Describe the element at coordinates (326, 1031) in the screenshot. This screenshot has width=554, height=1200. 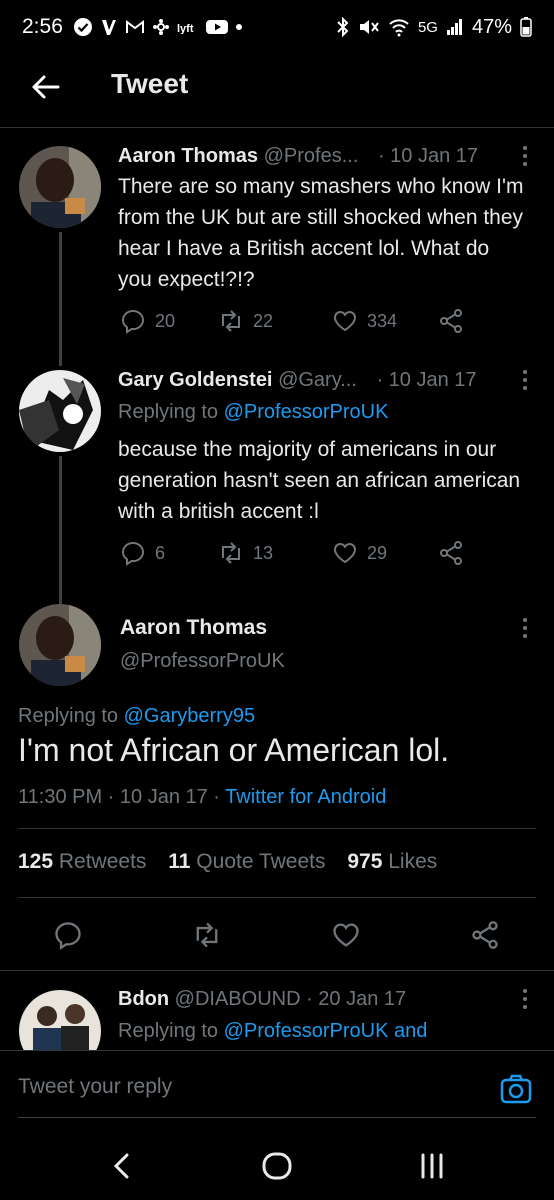
I see `replying-to-link: @ProfessorProUK and` at that location.